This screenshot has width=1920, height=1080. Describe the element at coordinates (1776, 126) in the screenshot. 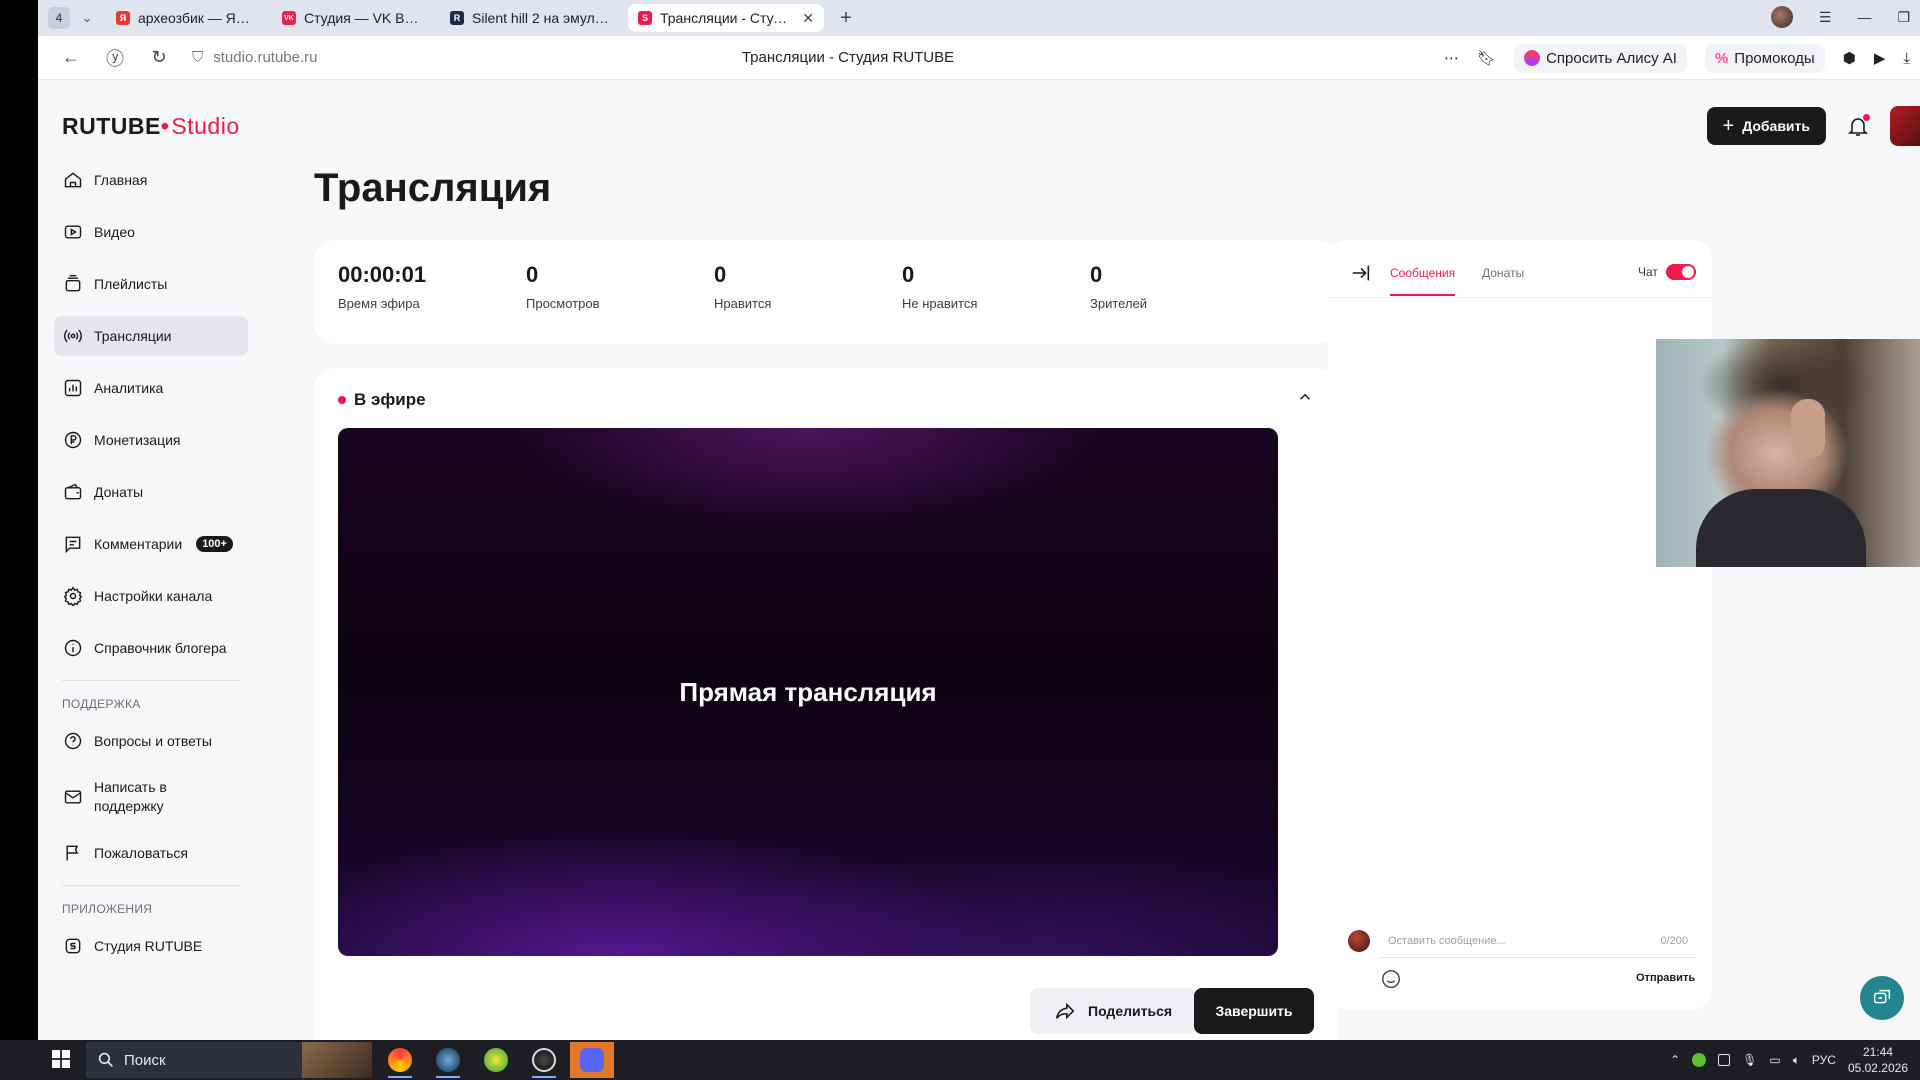

I see `add-button-label: Добавить` at that location.